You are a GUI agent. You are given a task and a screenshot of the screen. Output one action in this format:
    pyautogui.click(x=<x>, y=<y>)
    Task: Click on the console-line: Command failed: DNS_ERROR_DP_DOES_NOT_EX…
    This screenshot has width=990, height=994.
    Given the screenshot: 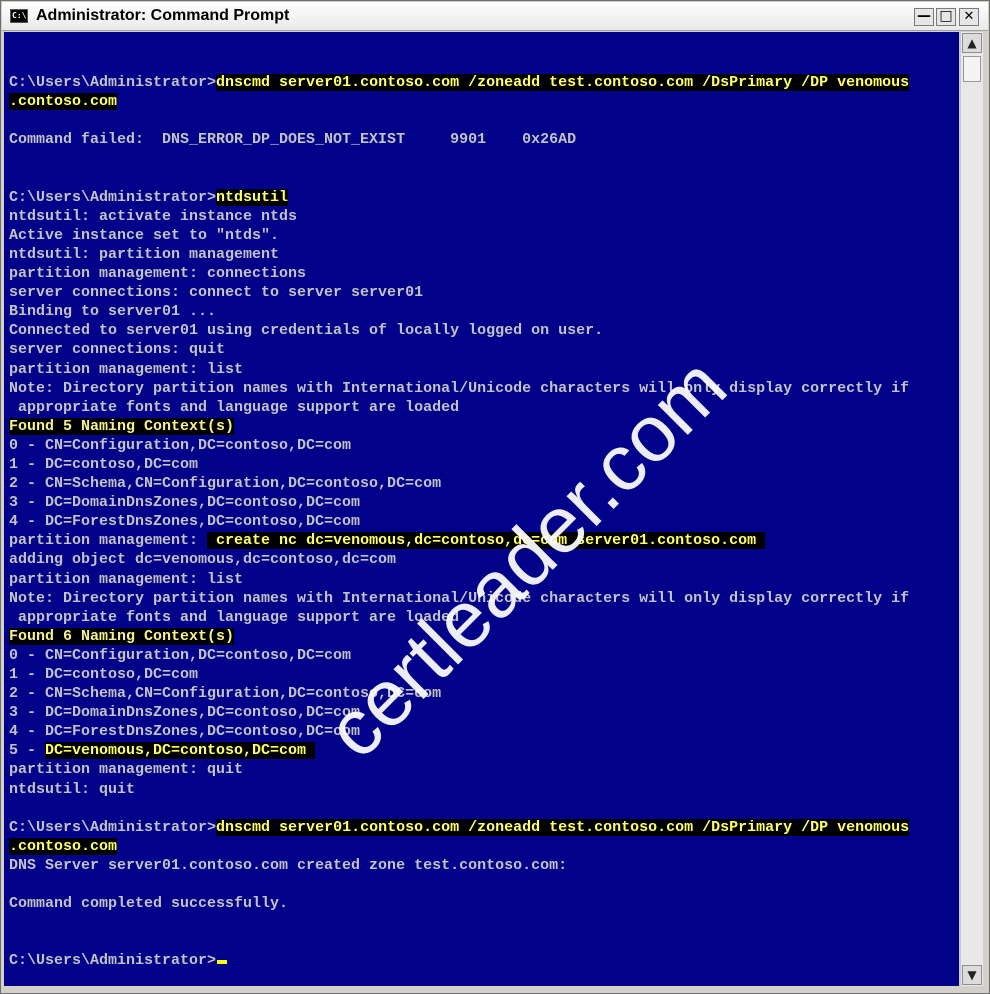 What is the action you would take?
    pyautogui.click(x=459, y=139)
    